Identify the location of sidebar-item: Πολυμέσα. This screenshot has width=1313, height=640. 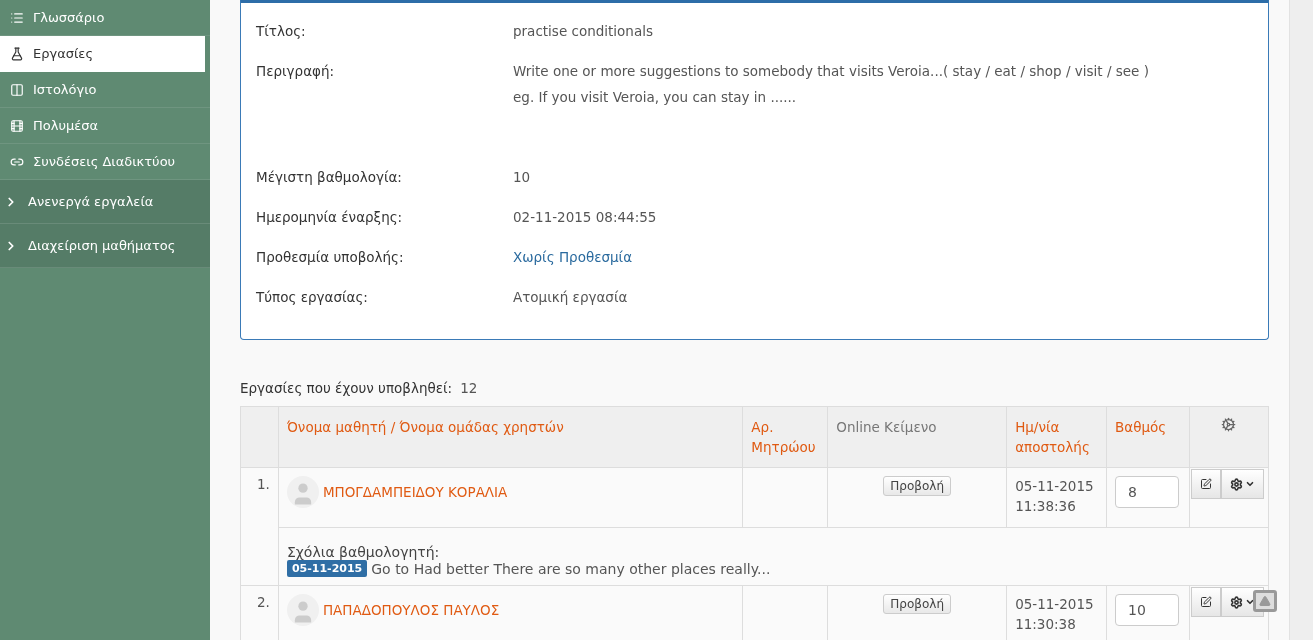
(105, 126).